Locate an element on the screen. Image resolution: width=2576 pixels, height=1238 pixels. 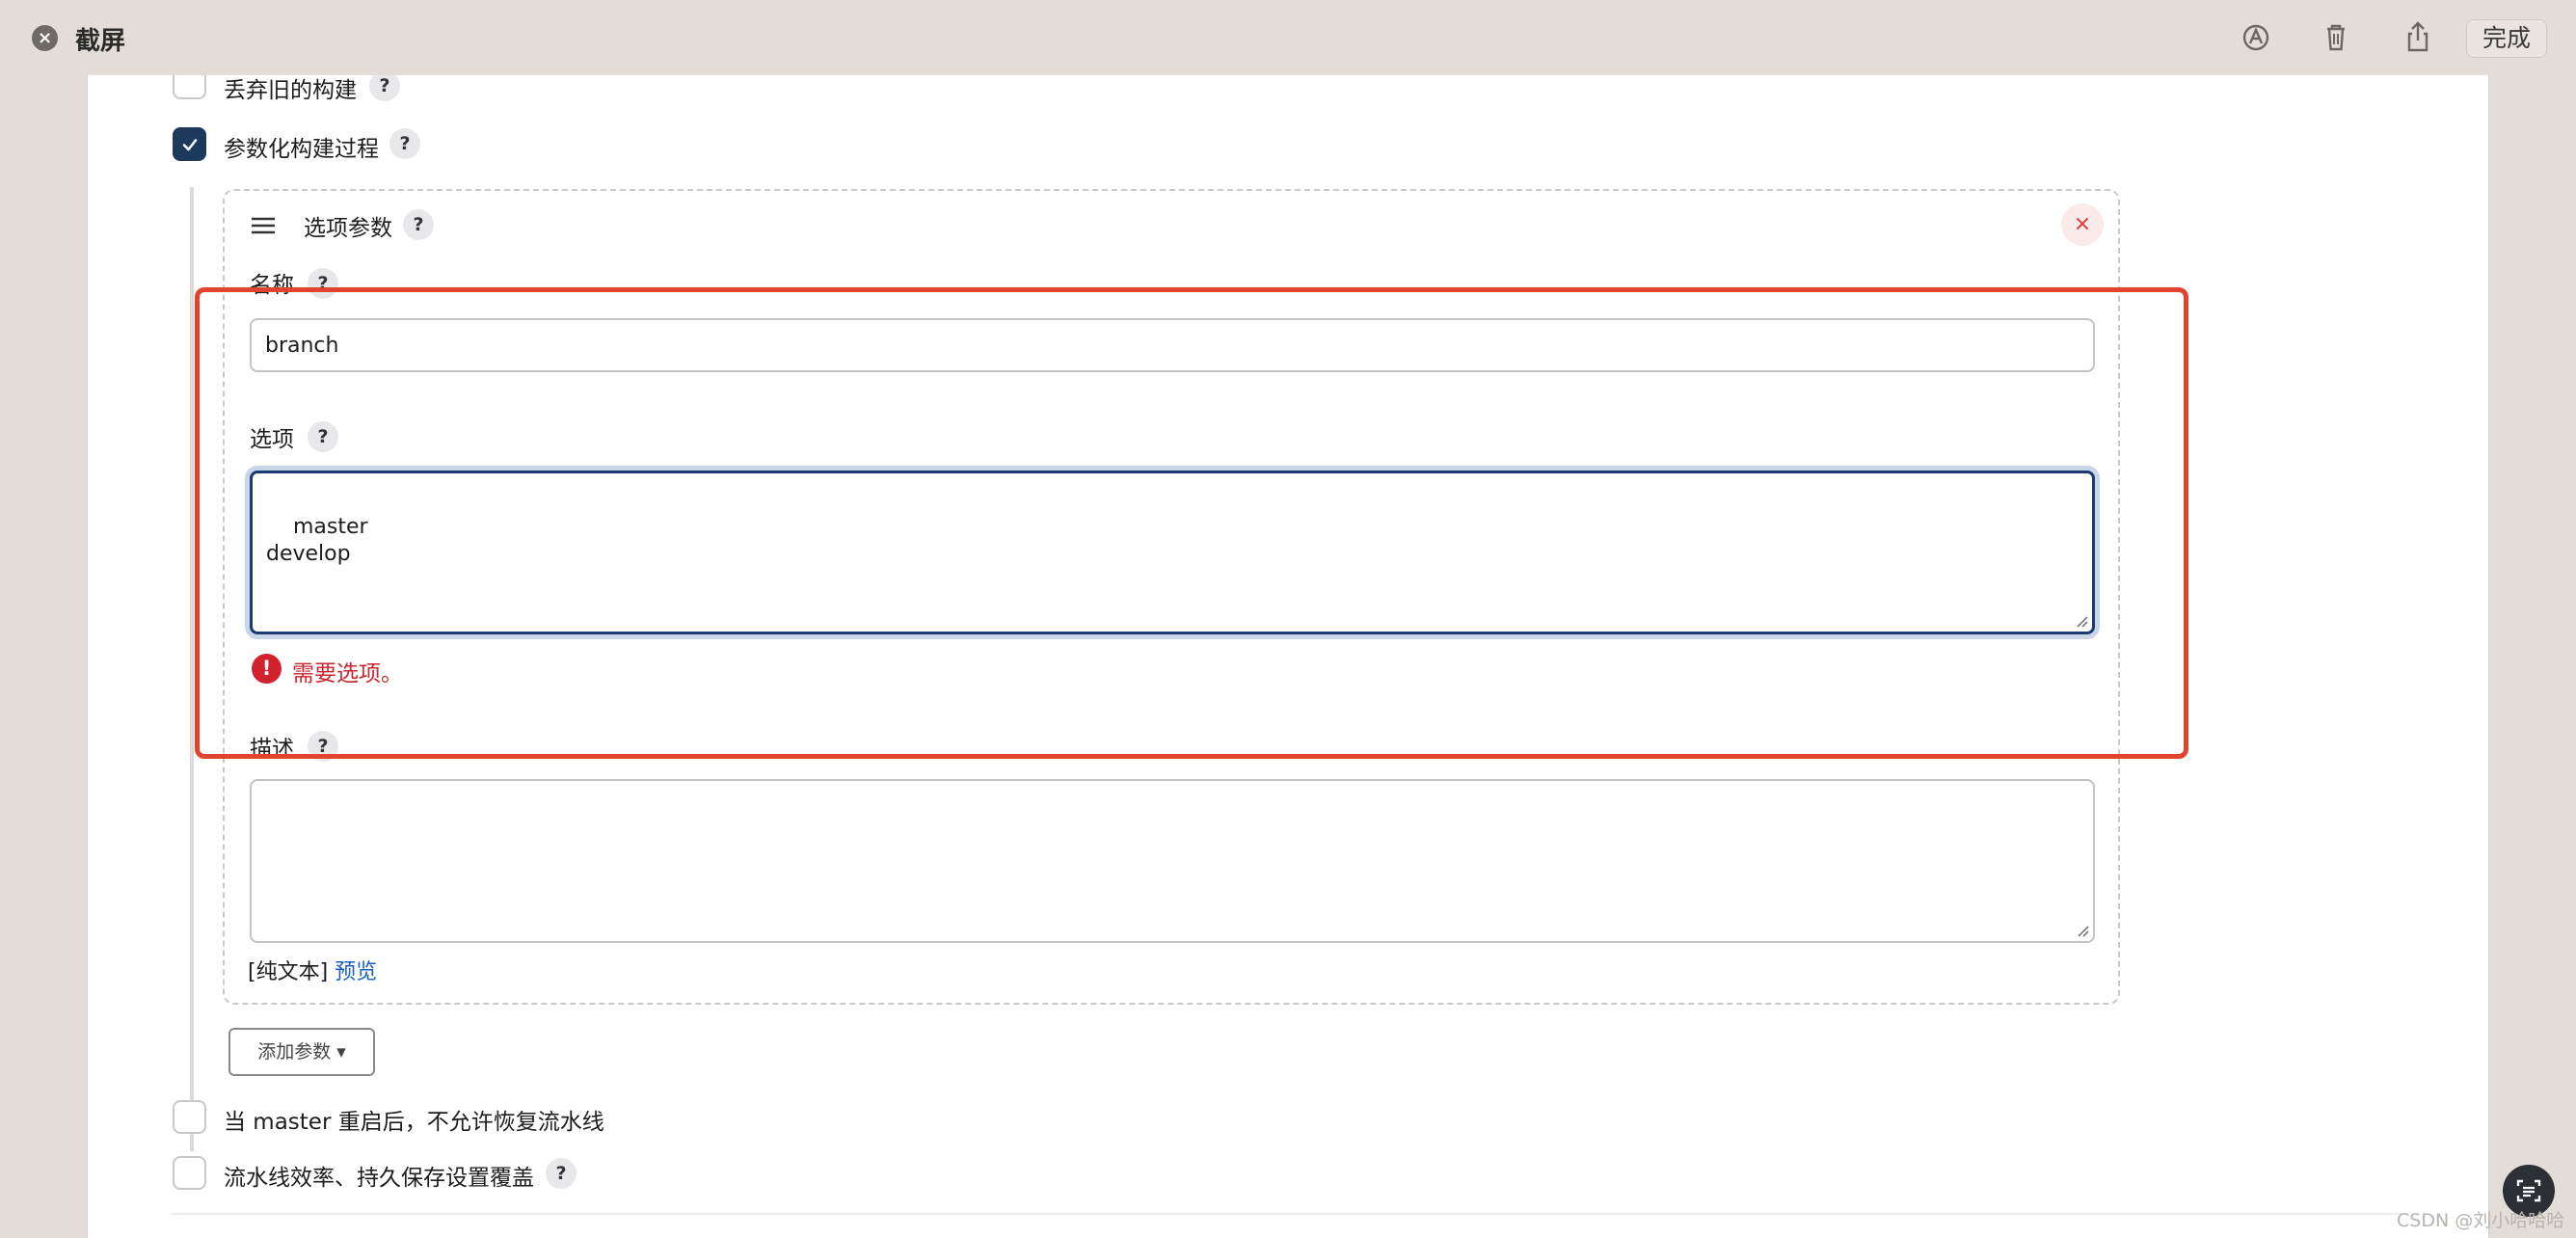
section-divider is located at coordinates (1289, 1214).